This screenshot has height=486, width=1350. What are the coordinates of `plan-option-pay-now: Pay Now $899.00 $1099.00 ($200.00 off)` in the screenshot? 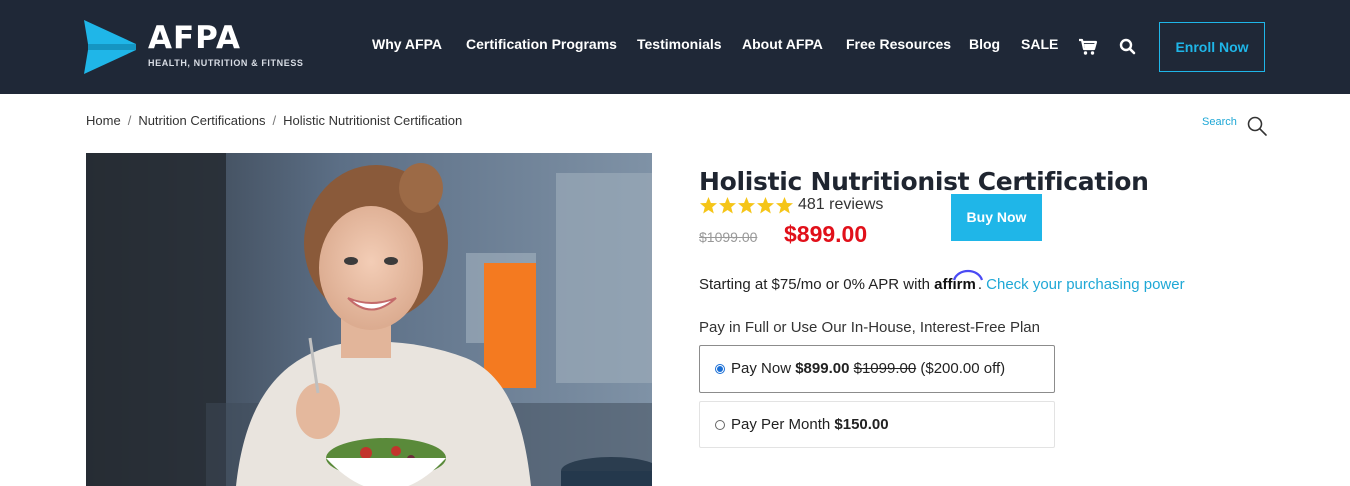 It's located at (877, 369).